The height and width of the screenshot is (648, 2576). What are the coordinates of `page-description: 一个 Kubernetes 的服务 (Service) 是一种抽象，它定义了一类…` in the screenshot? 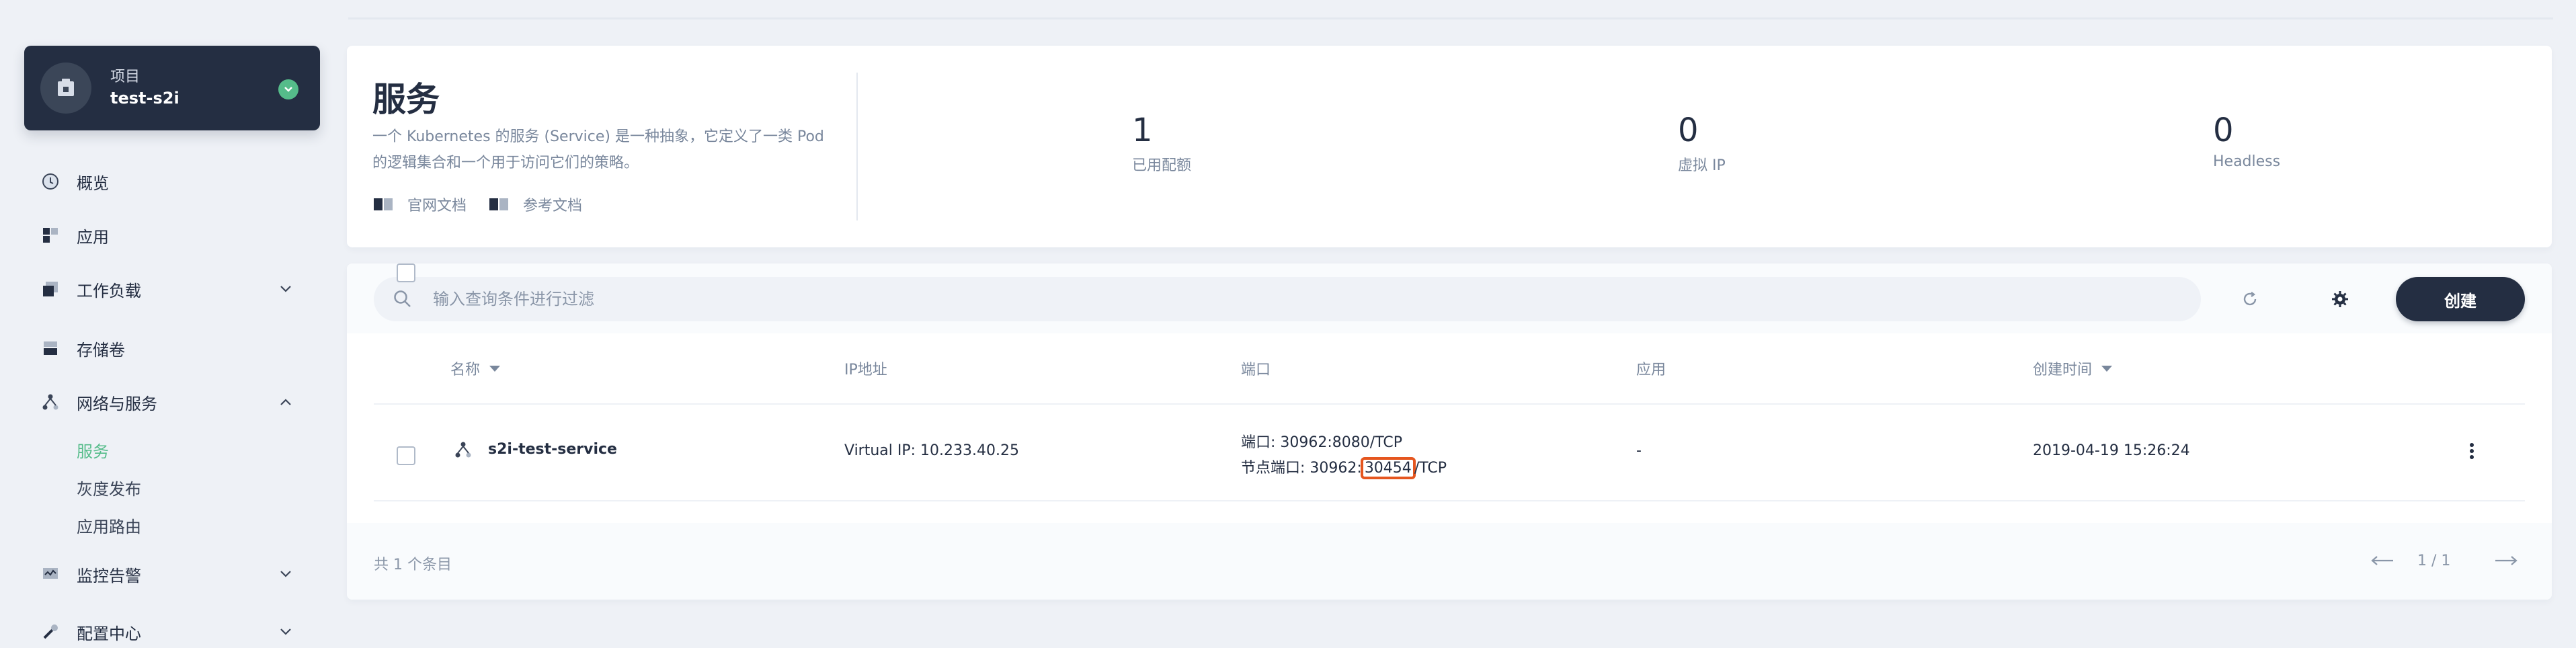 It's located at (598, 149).